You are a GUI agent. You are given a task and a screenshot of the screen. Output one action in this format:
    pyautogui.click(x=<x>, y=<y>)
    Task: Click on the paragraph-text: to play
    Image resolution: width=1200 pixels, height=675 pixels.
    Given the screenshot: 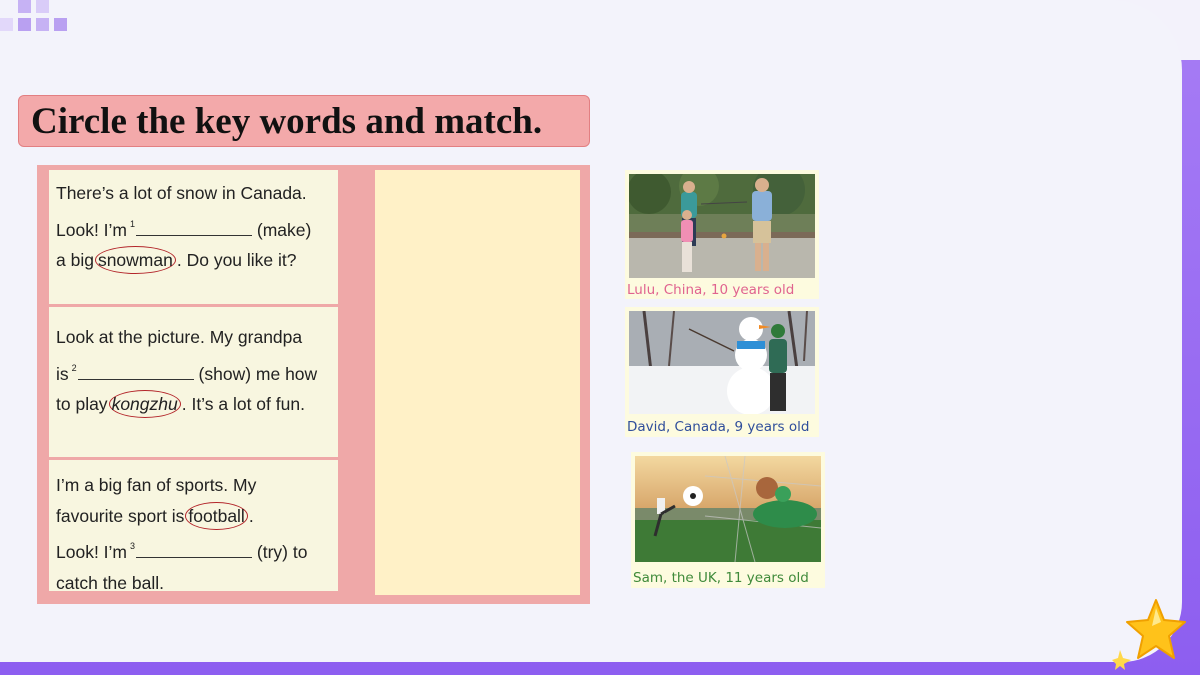 What is the action you would take?
    pyautogui.click(x=82, y=404)
    